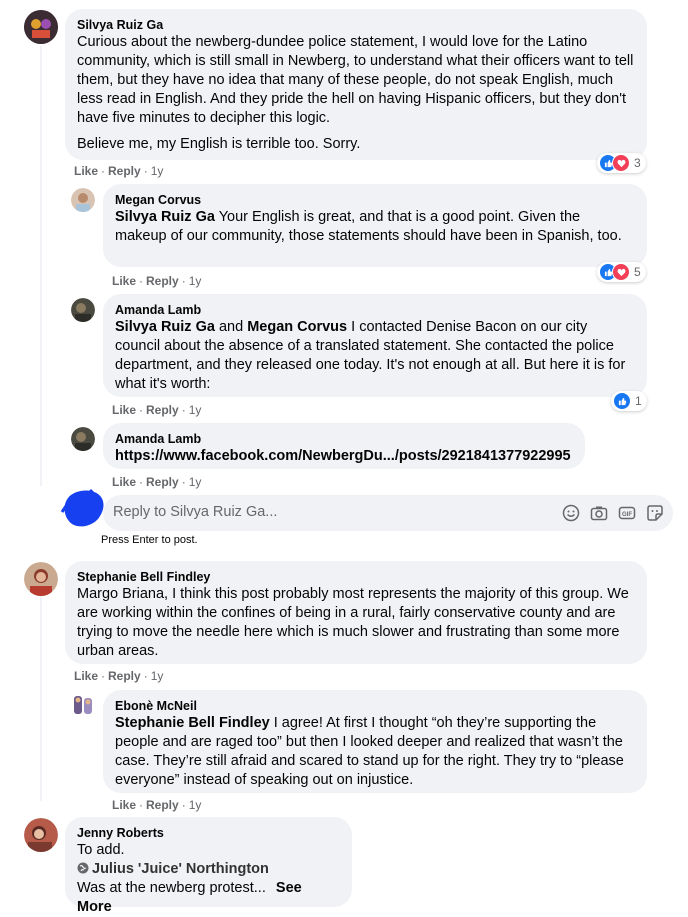 The image size is (688, 917). I want to click on sticker-icon, so click(655, 513).